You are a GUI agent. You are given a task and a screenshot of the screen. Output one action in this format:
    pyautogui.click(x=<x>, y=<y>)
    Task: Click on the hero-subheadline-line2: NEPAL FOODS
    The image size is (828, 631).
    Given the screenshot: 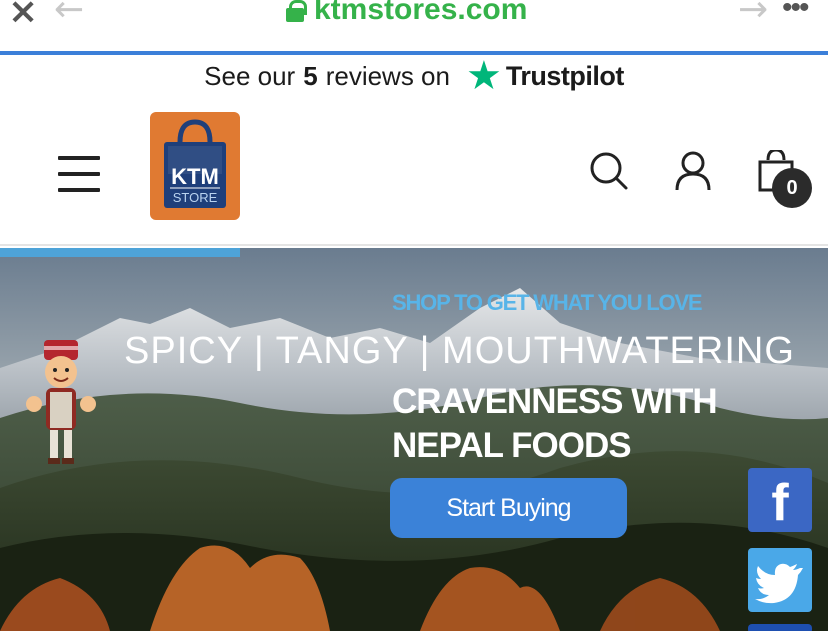 What is the action you would take?
    pyautogui.click(x=512, y=445)
    